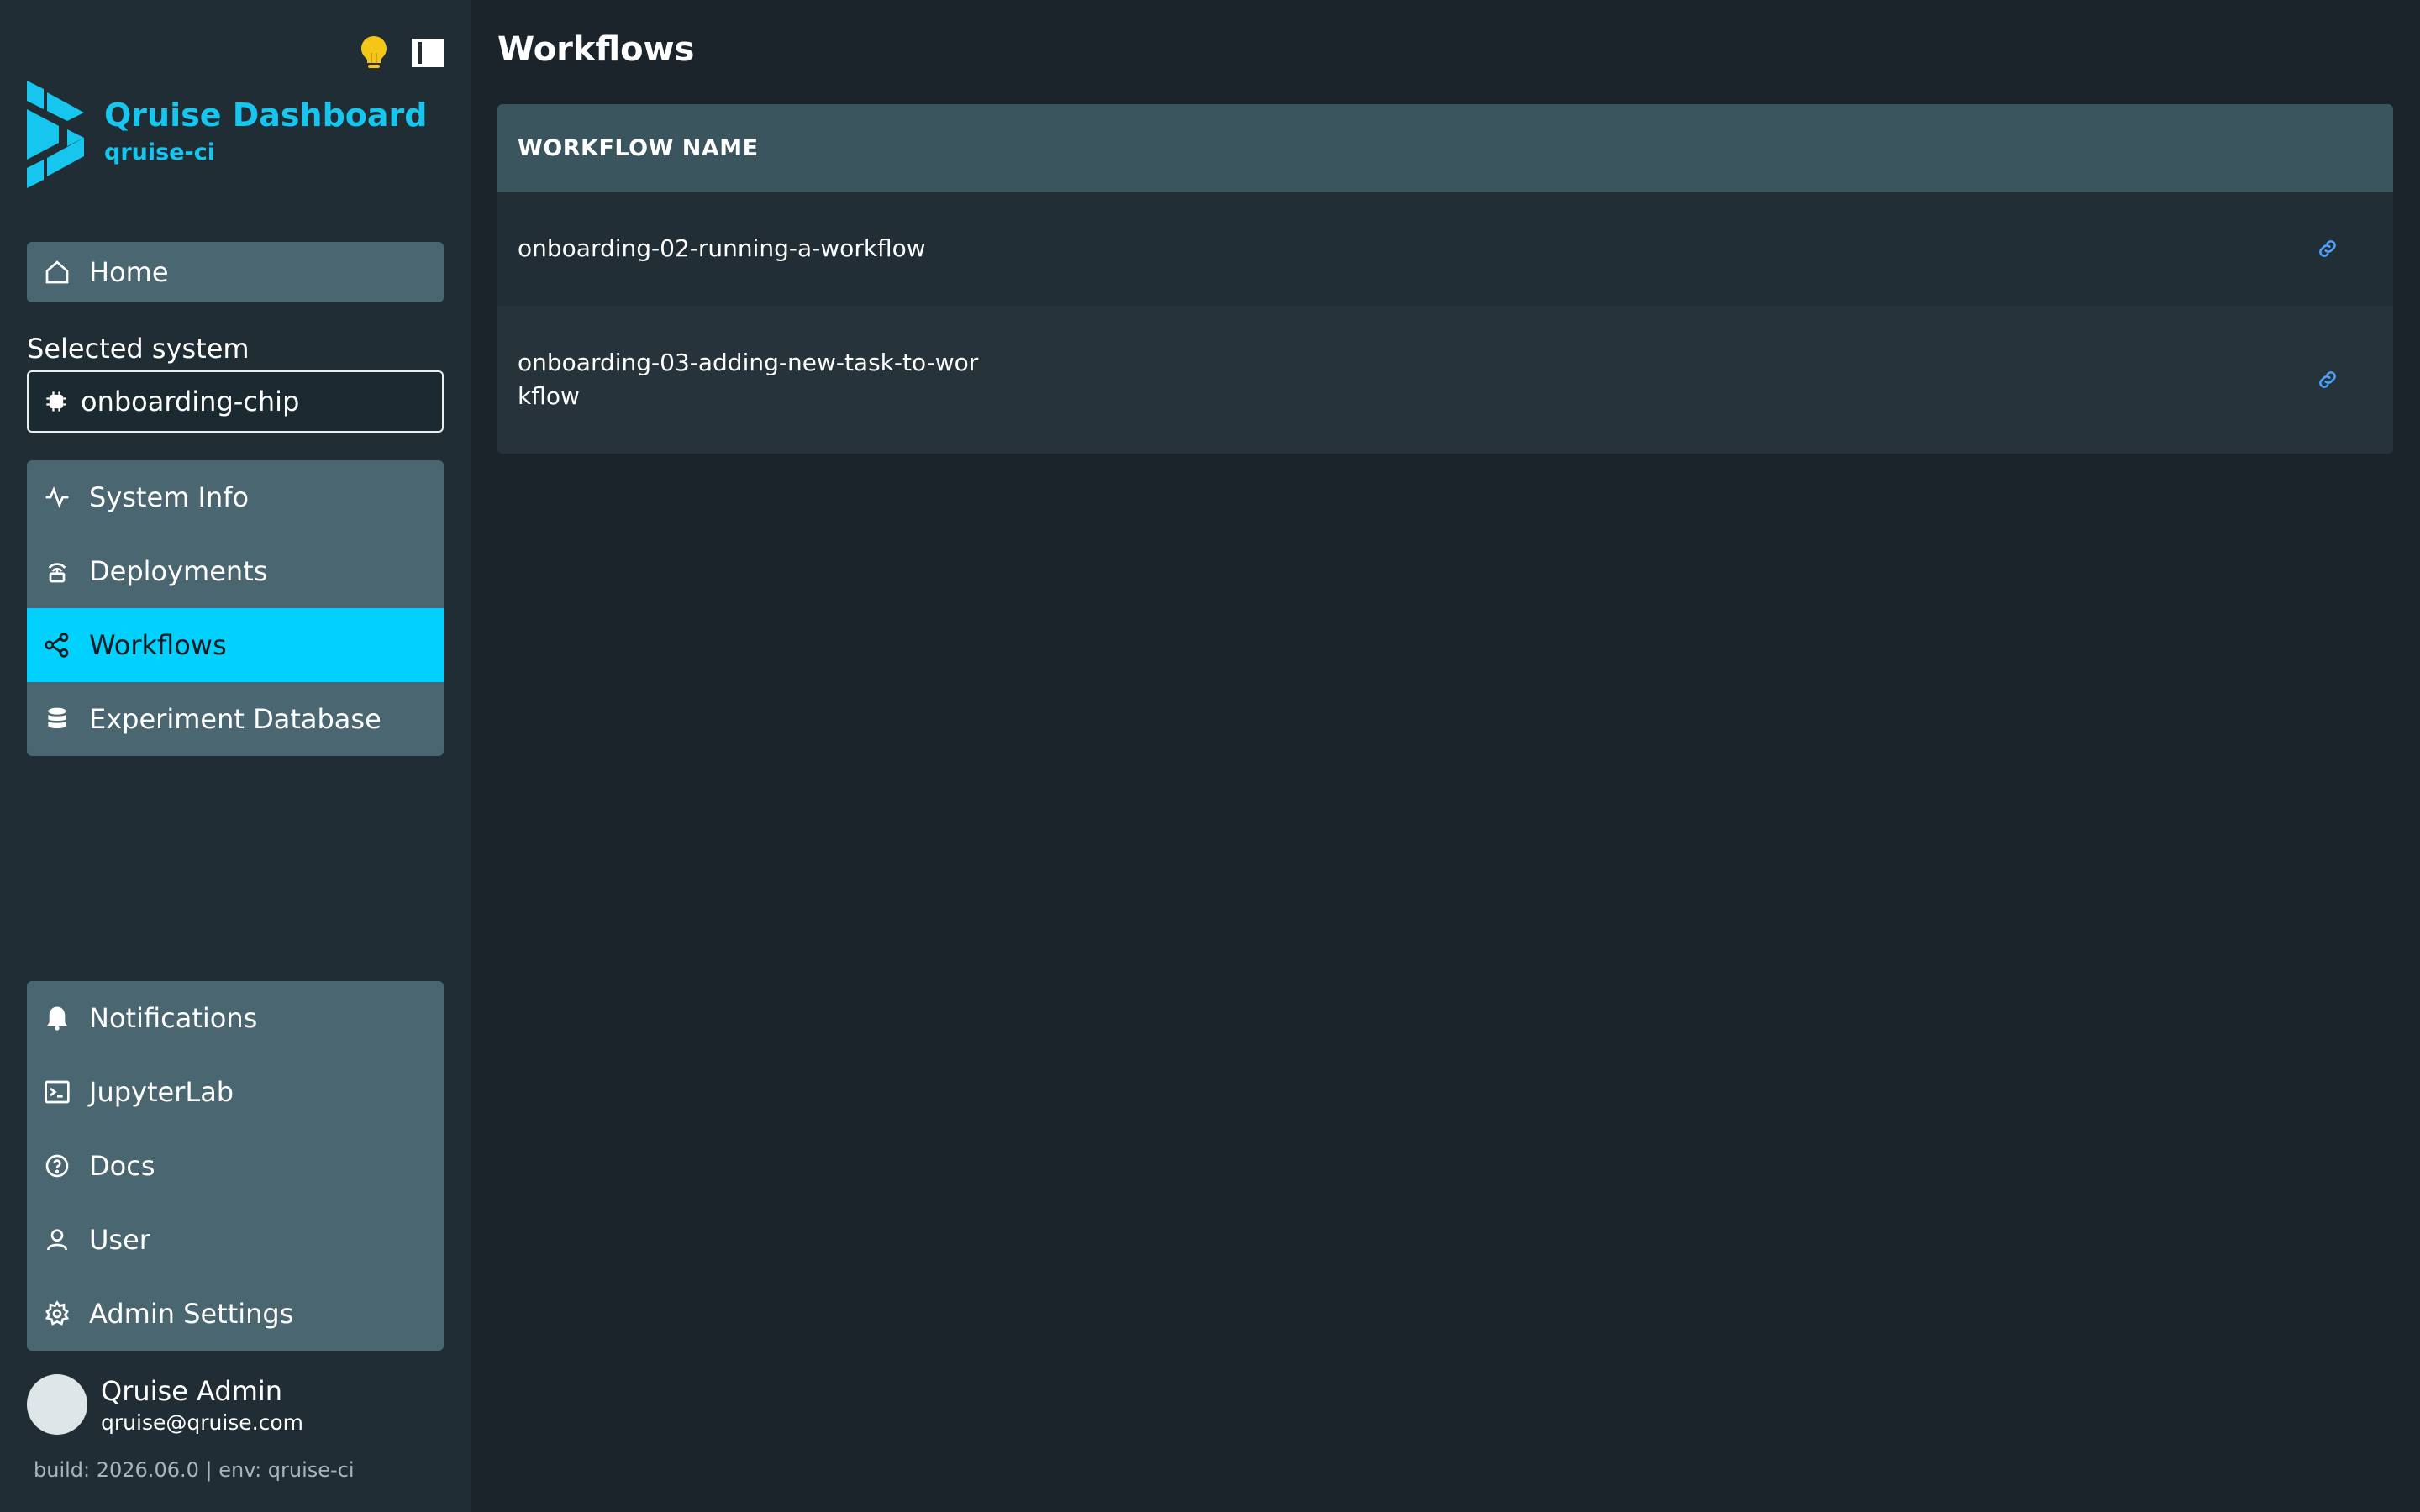  I want to click on system-selector: onboarding-chip, so click(235, 401).